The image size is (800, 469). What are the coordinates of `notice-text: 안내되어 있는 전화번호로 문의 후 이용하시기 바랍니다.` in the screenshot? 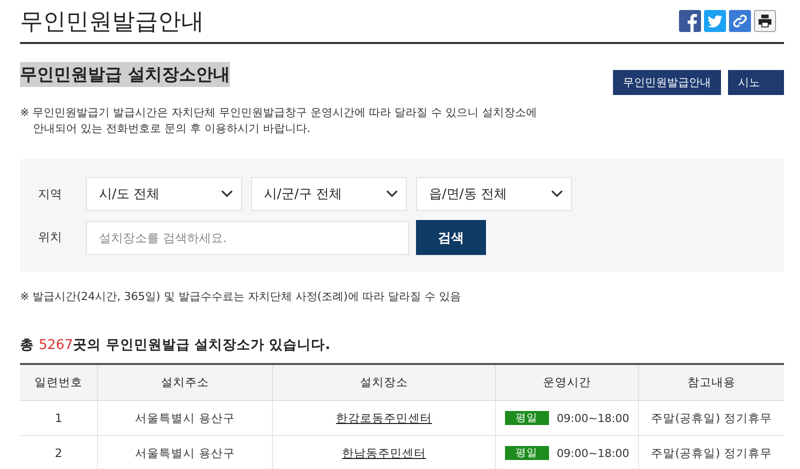 It's located at (172, 129).